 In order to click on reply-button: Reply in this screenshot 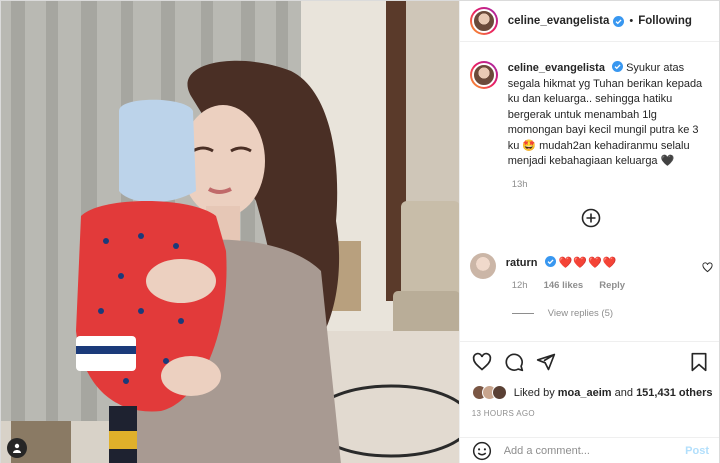, I will do `click(612, 285)`.